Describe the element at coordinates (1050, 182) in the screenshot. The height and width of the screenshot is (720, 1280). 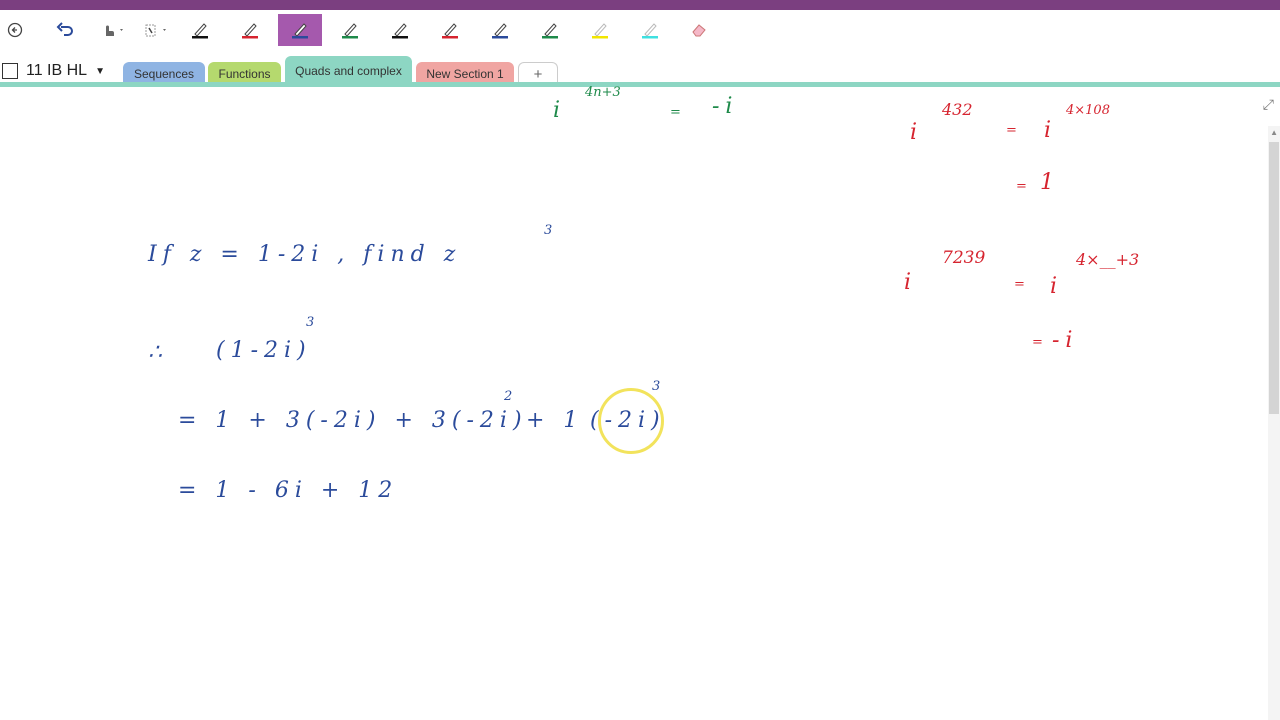
I see `ink-red1b-val: 1` at that location.